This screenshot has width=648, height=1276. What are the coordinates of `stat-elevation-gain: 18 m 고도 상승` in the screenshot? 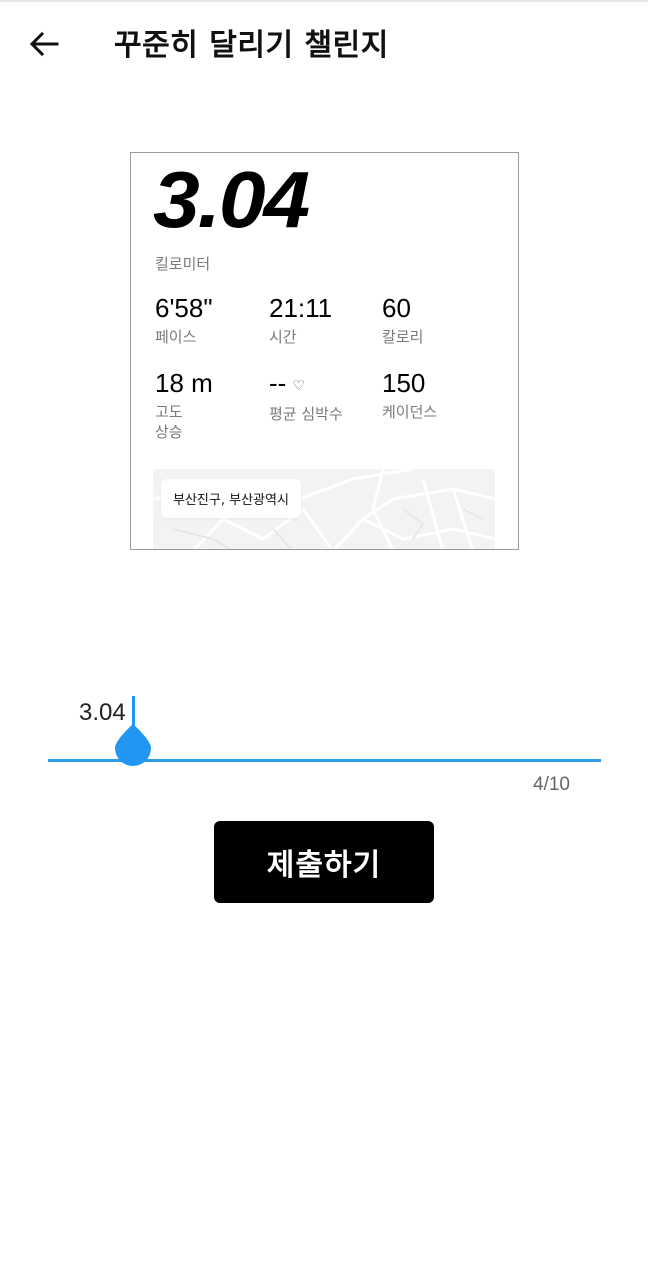 It's located at (210, 405).